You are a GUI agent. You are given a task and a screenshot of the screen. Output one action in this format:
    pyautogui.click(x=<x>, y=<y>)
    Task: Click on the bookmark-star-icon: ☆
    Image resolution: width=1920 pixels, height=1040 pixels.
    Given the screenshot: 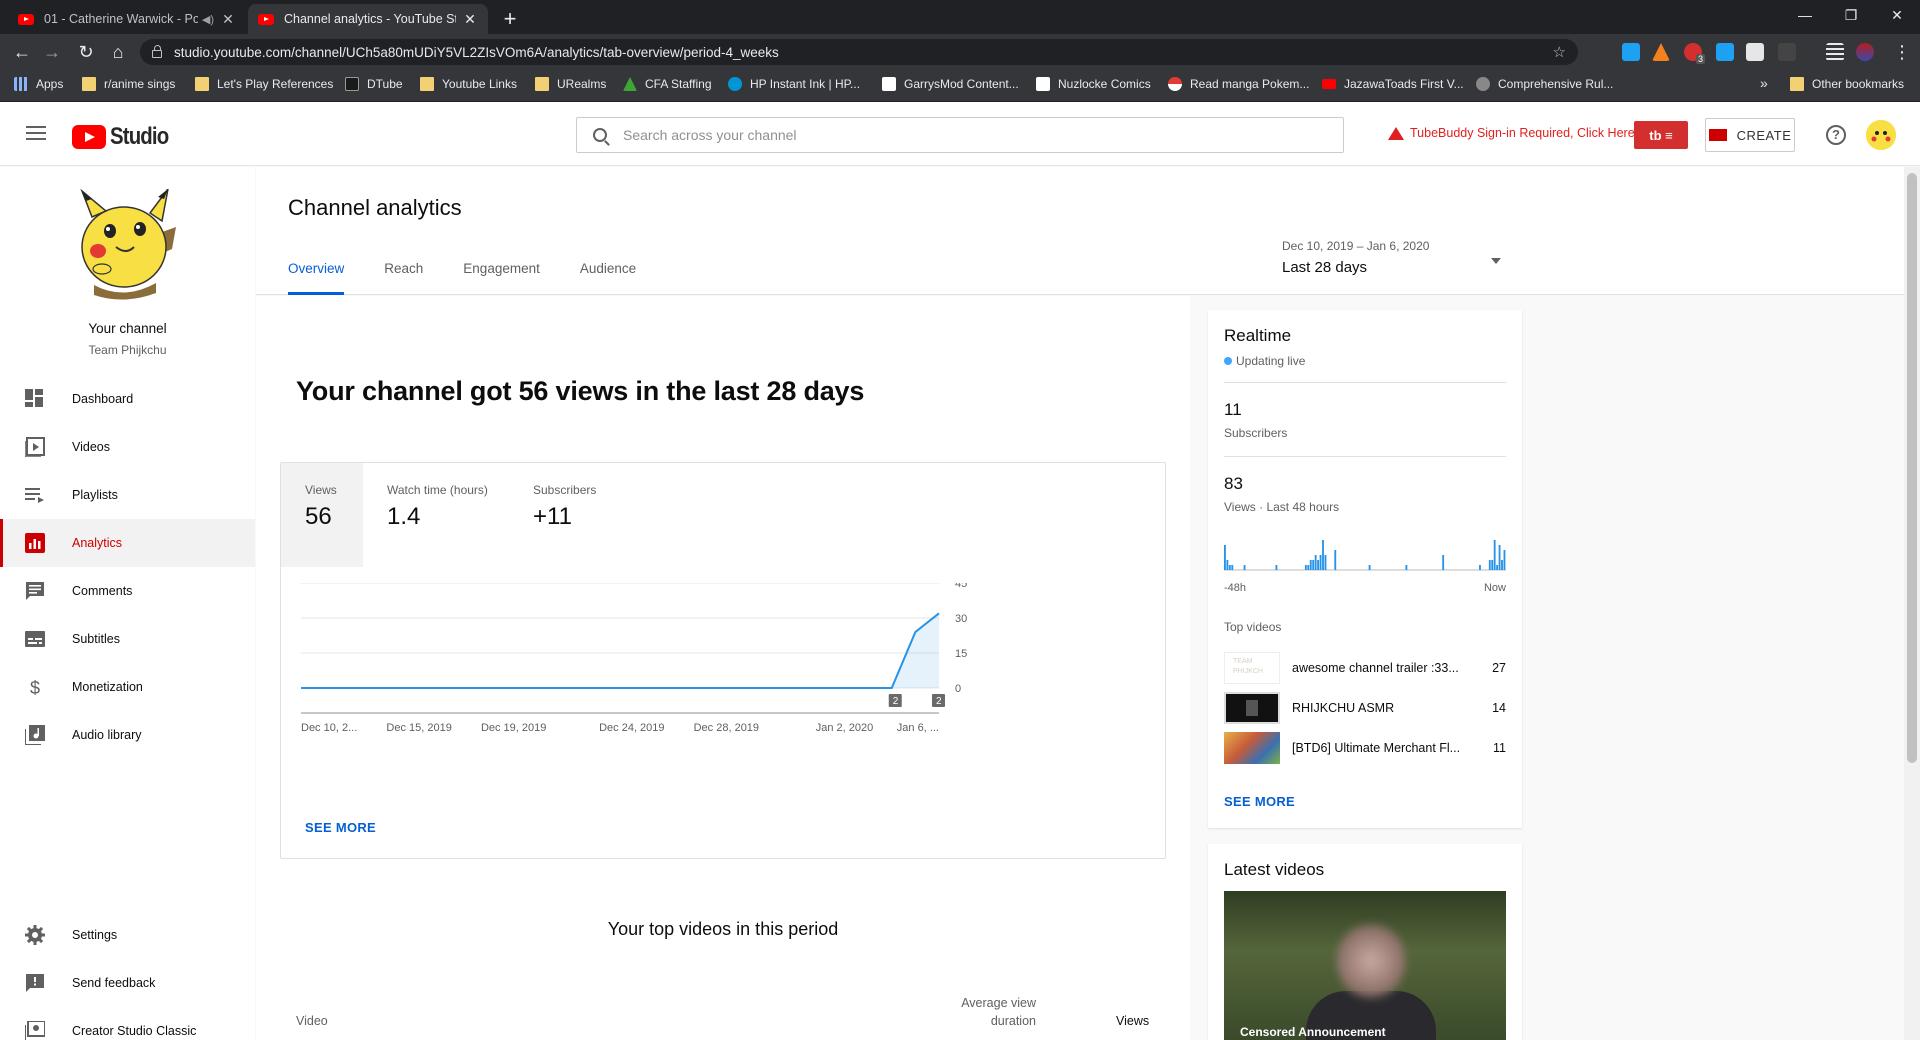 What is the action you would take?
    pyautogui.click(x=1559, y=52)
    